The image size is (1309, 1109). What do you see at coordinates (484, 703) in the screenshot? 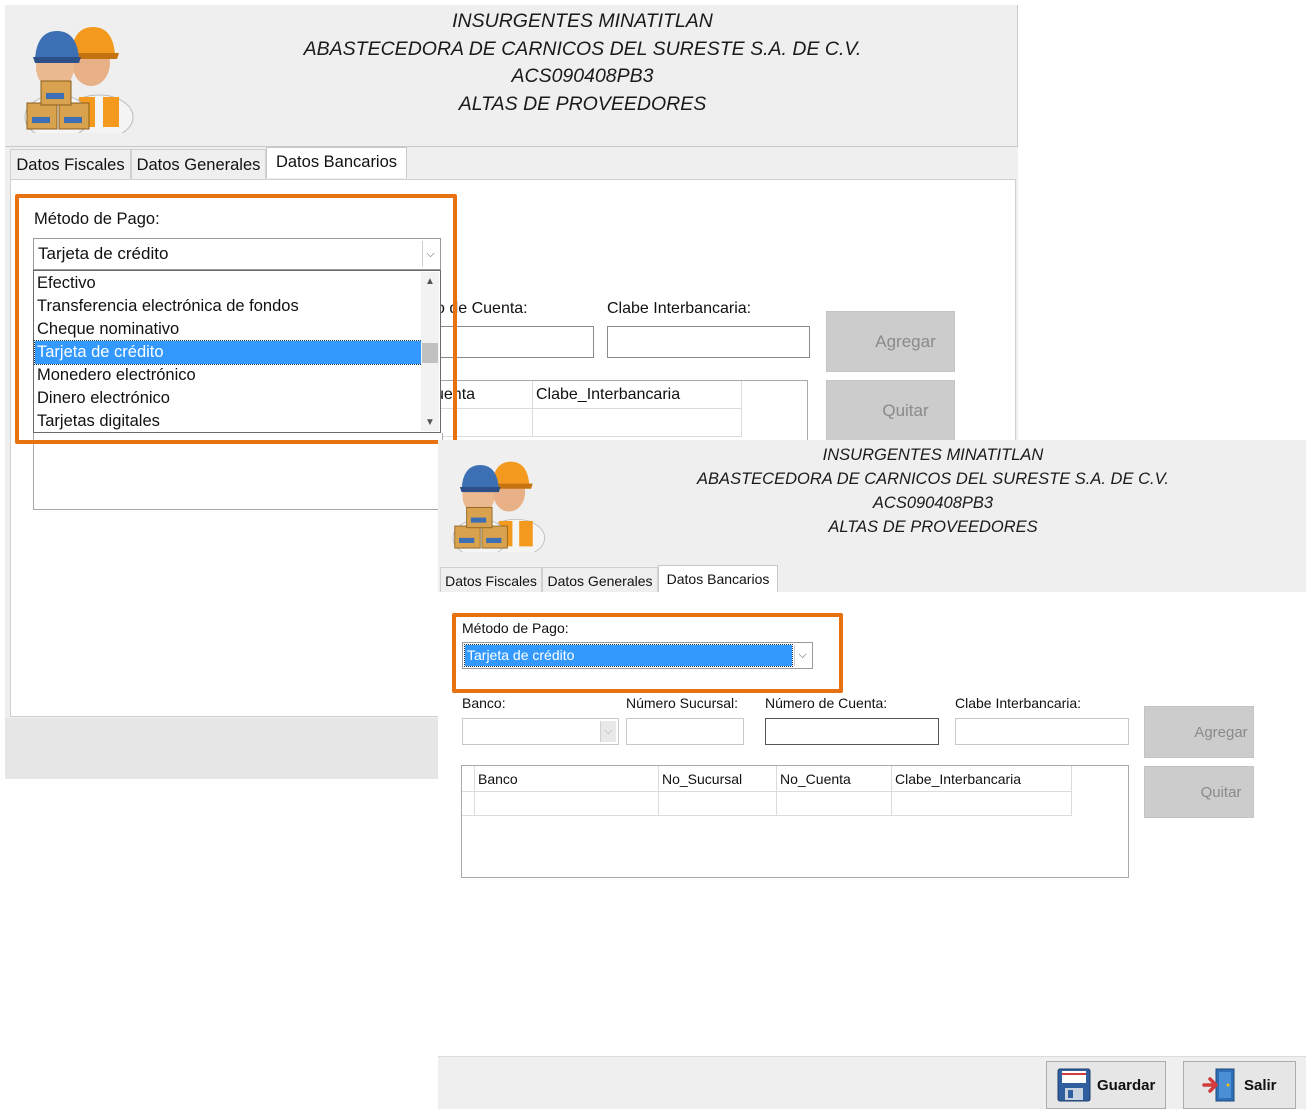
I see `banco-label: Banco:` at bounding box center [484, 703].